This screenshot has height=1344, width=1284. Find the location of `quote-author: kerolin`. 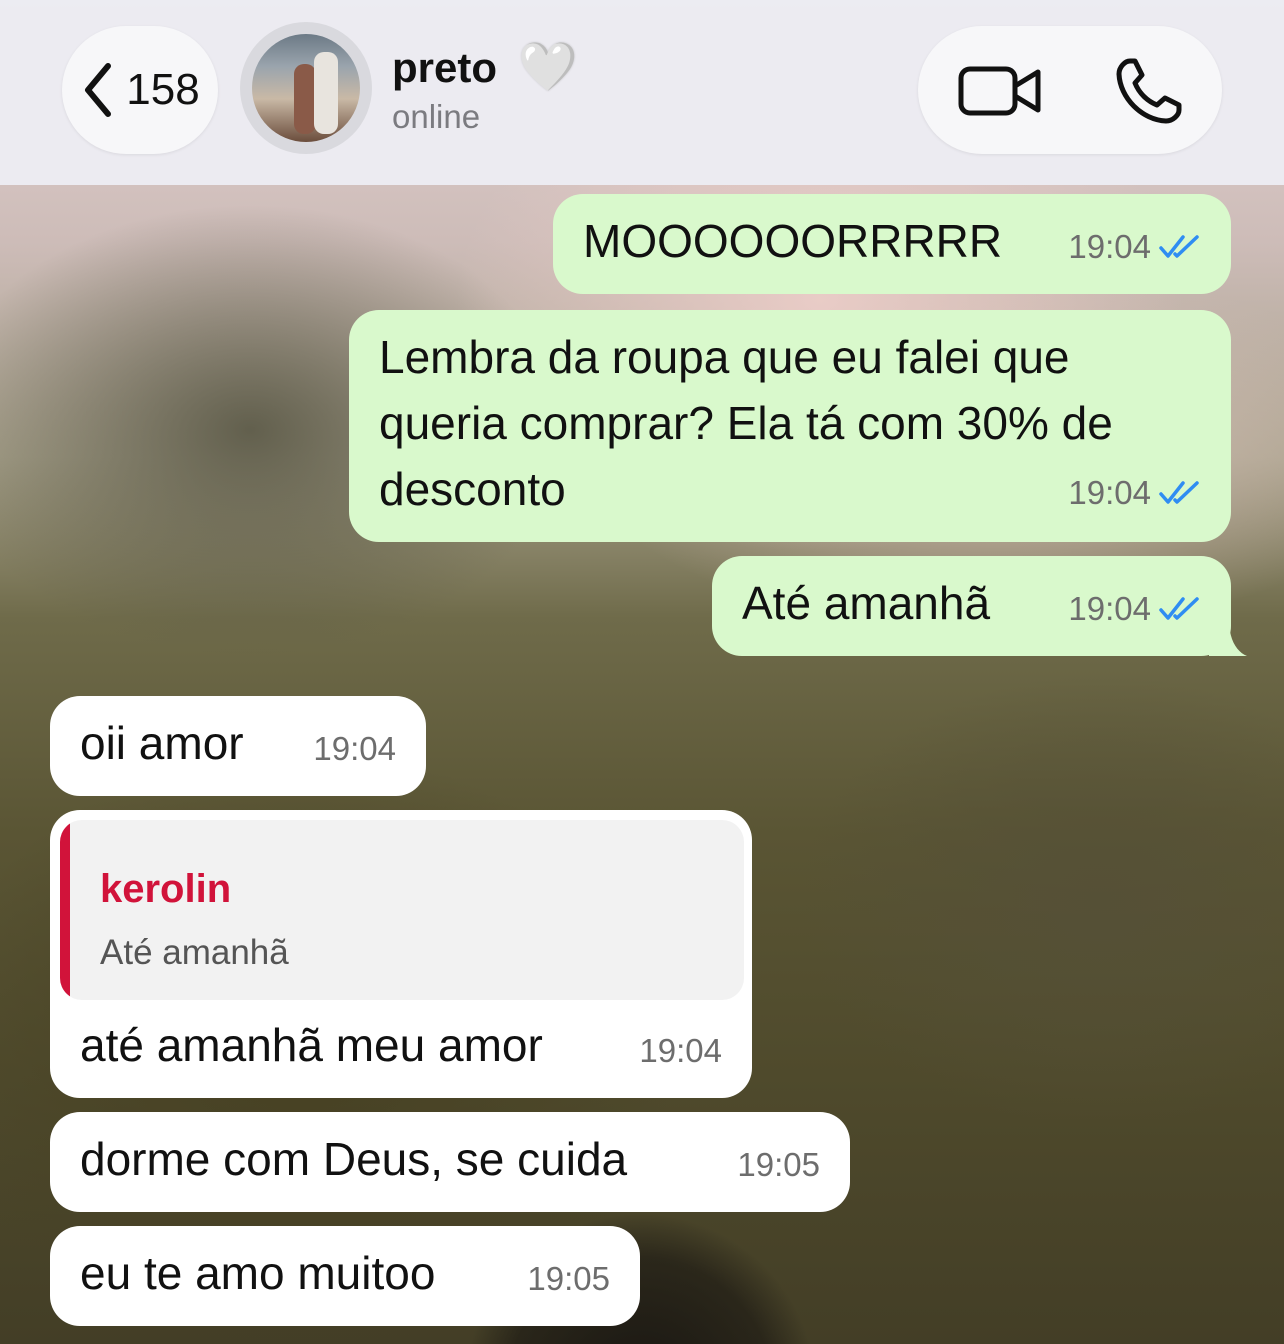

quote-author: kerolin is located at coordinates (166, 889).